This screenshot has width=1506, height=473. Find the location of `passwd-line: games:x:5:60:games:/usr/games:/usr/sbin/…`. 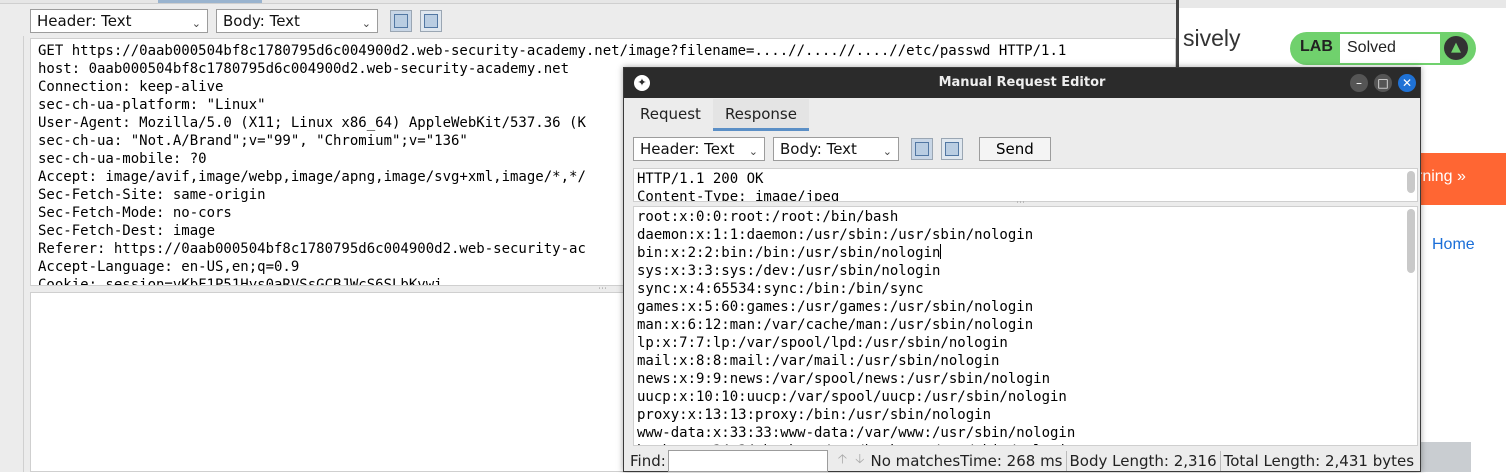

passwd-line: games:x:5:60:games:/usr/games:/usr/sbin/… is located at coordinates (835, 307).